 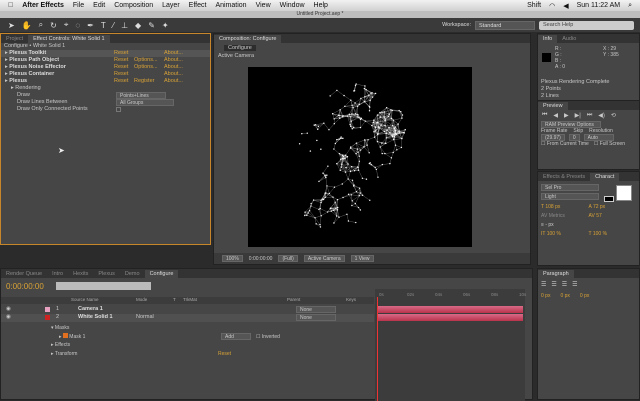 What do you see at coordinates (268, 337) in the screenshot?
I see `inverted-checkbox: ☐ Inverted` at bounding box center [268, 337].